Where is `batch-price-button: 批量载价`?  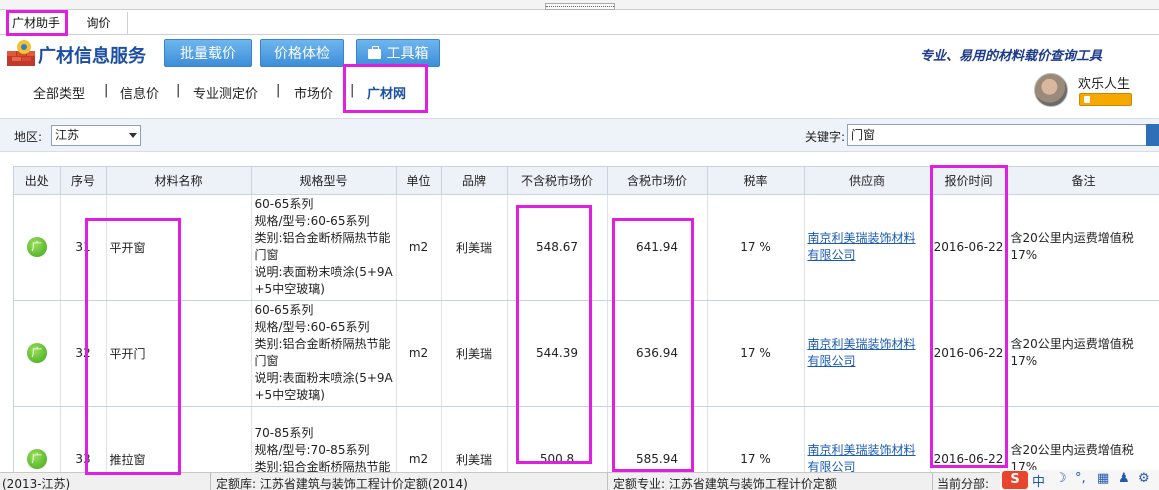 batch-price-button: 批量载价 is located at coordinates (208, 53).